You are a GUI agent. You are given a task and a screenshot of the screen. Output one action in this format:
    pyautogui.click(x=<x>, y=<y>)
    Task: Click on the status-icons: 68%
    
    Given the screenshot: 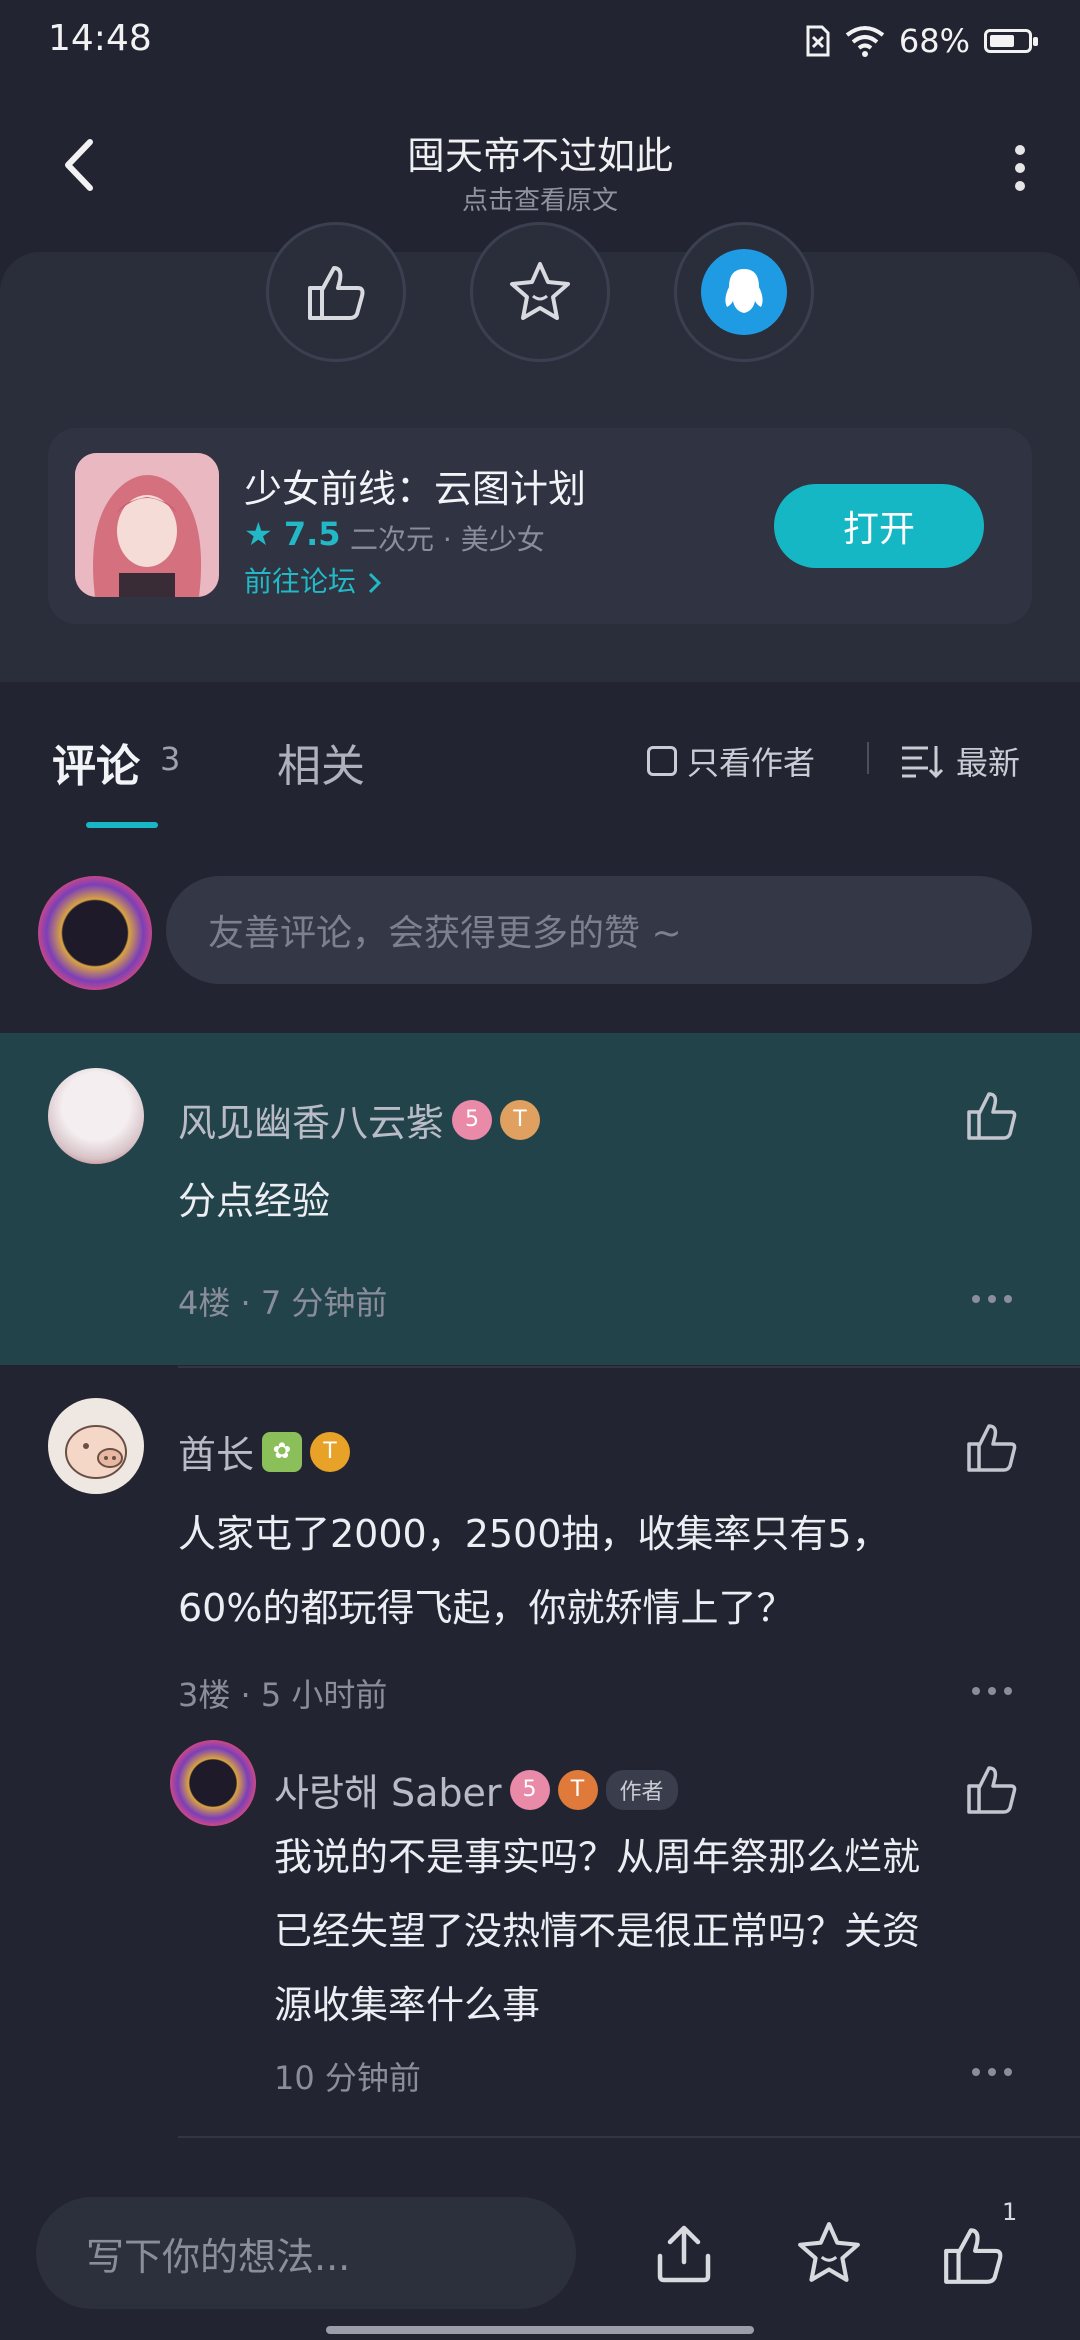 What is the action you would take?
    pyautogui.click(x=921, y=41)
    